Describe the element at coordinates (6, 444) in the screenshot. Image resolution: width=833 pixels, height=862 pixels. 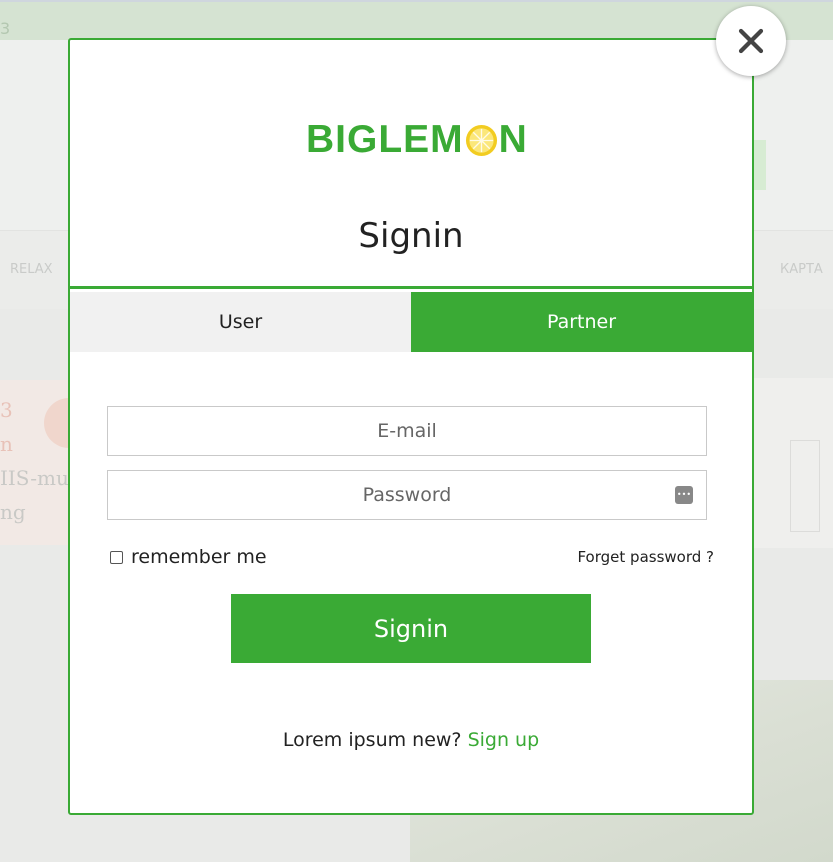
I see `background-promo-text: n` at that location.